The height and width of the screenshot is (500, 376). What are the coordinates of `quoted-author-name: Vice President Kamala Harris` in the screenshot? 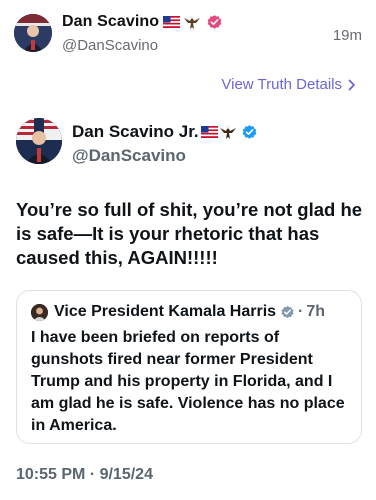 It's located at (165, 311).